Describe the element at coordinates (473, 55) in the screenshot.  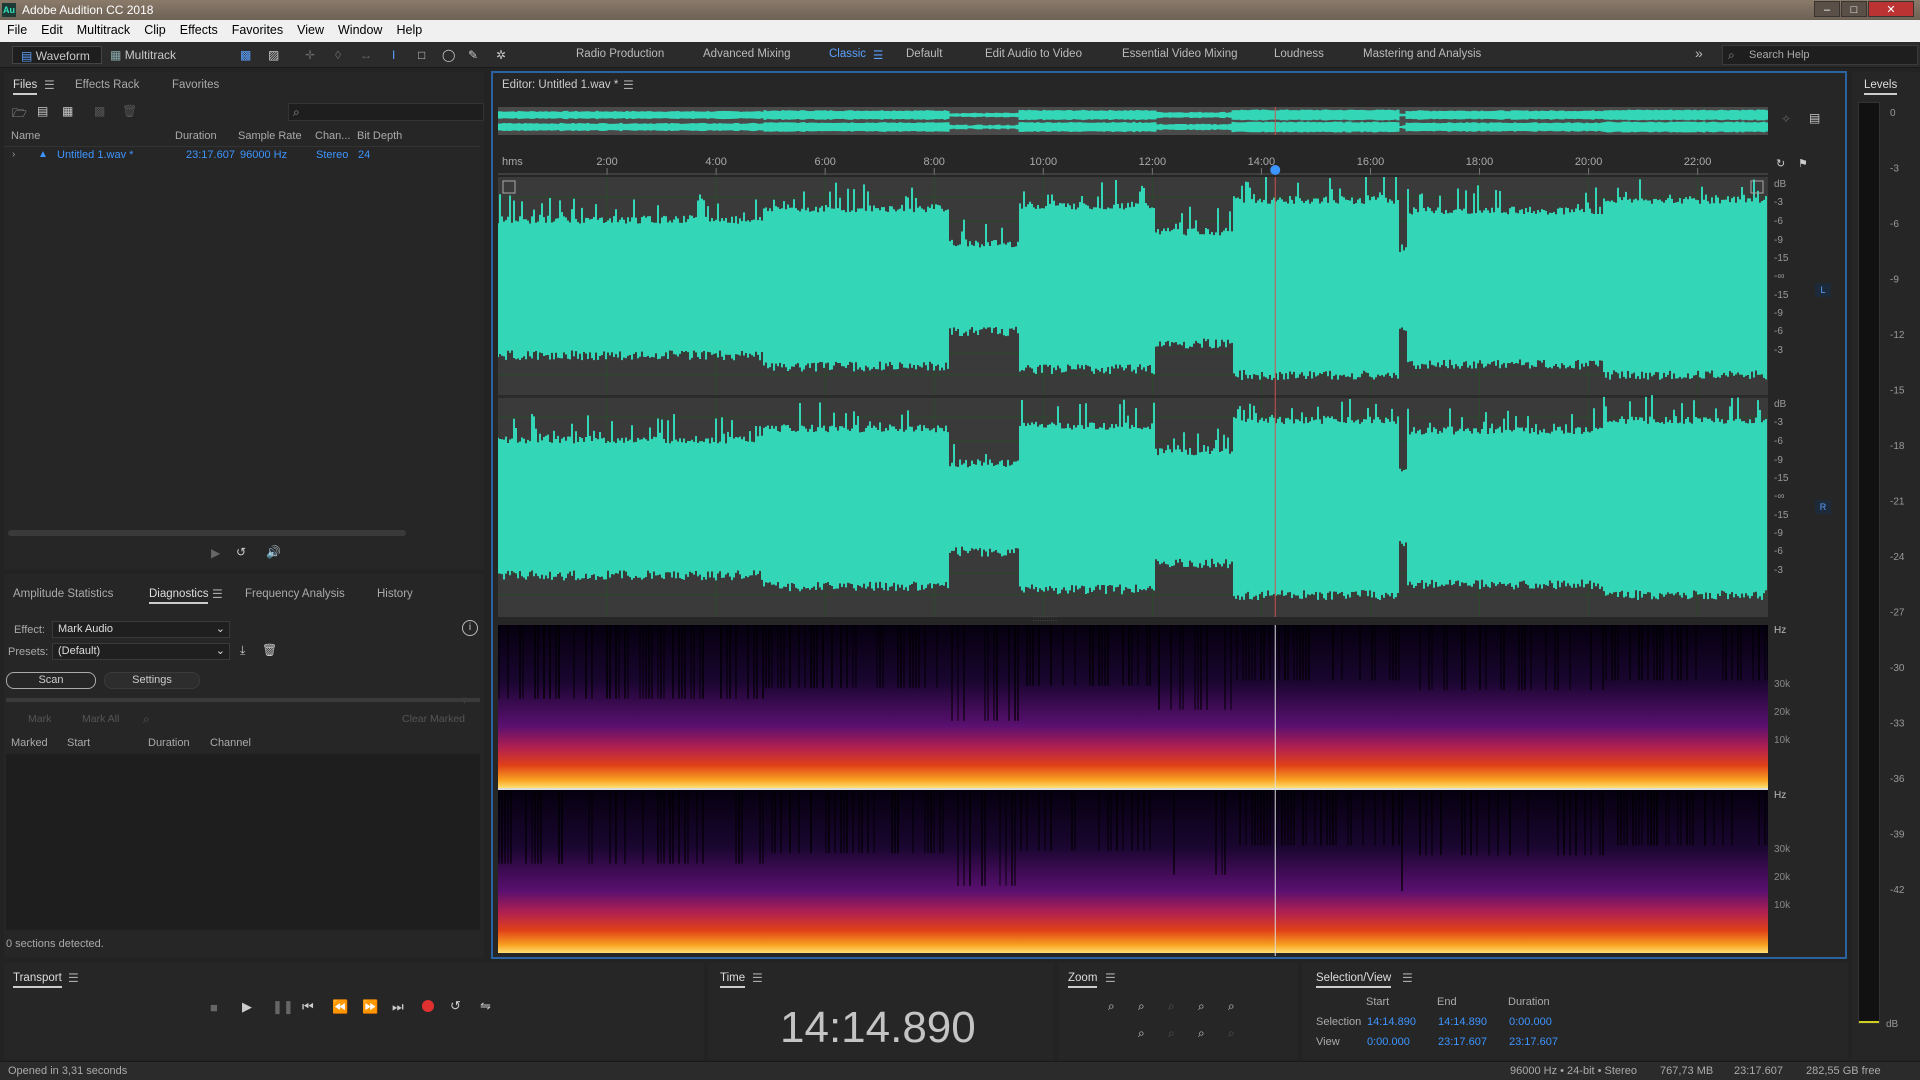
I see `brush-tool-icon: ✎` at that location.